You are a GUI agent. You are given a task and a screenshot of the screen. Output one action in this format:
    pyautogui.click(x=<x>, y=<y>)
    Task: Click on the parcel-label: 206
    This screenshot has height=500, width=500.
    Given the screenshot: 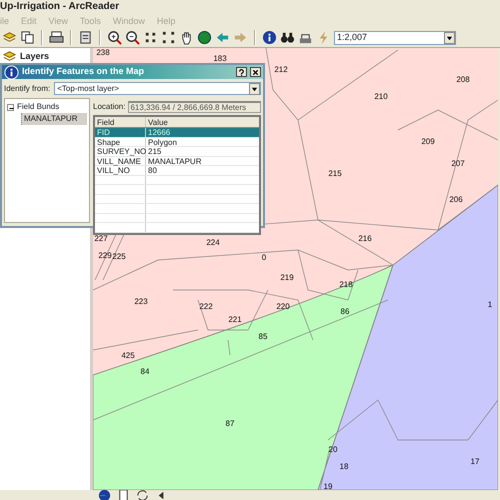 What is the action you would take?
    pyautogui.click(x=456, y=199)
    